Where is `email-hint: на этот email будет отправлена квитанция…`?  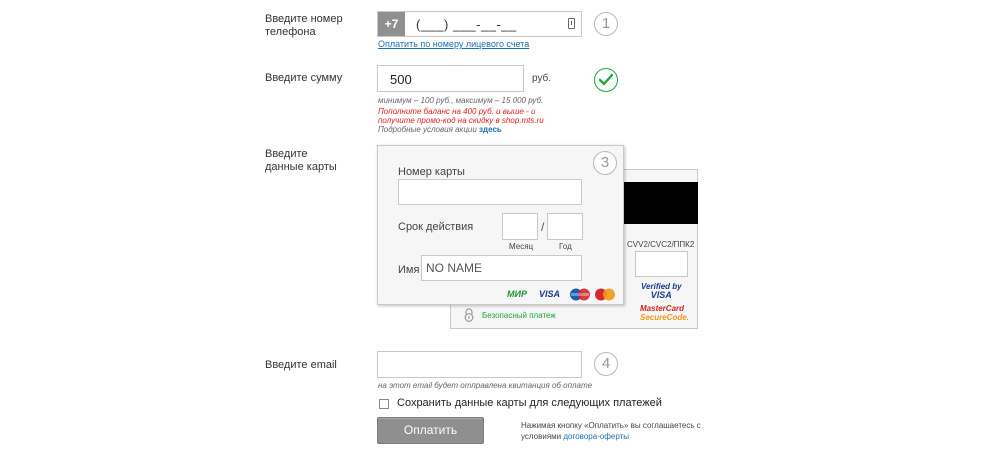
email-hint: на этот email будет отправлена квитанция… is located at coordinates (485, 385).